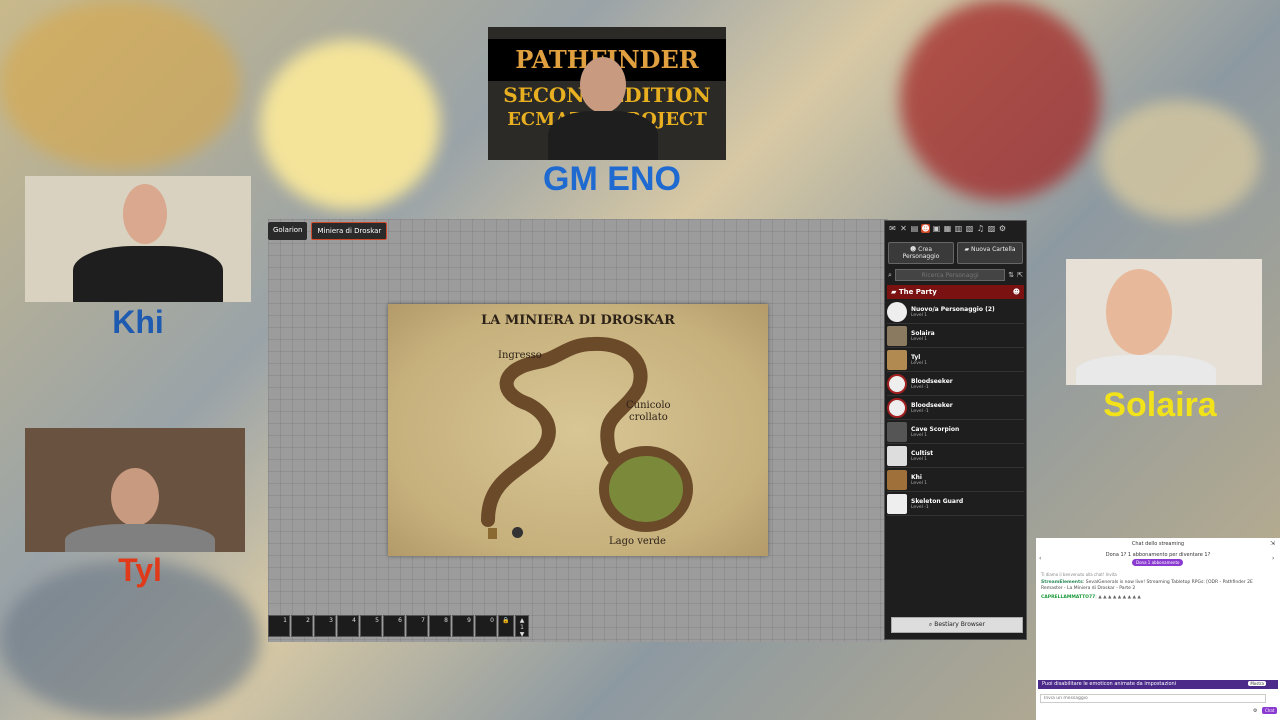 The width and height of the screenshot is (1280, 720). Describe the element at coordinates (1068, 597) in the screenshot. I see `chat-user-2: CAPRELLAMMATTO77` at that location.